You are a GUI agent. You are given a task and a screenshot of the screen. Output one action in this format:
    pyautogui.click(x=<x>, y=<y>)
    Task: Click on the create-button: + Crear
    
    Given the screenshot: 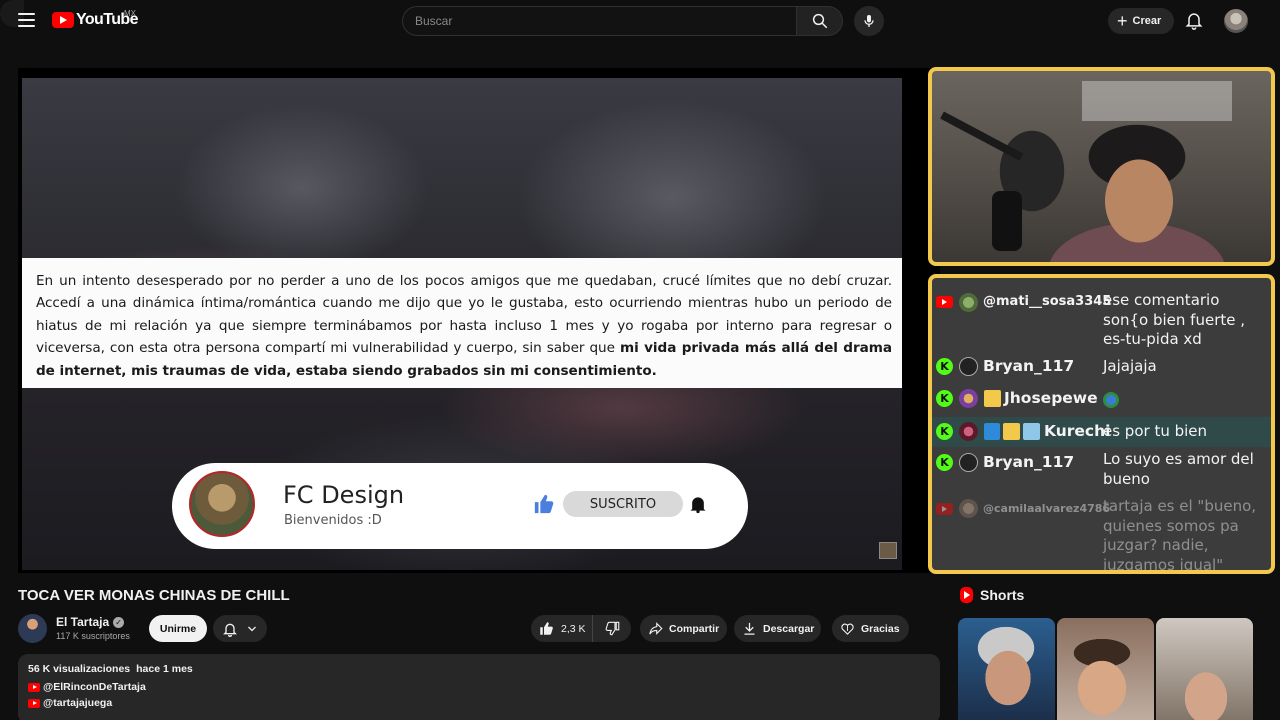 What is the action you would take?
    pyautogui.click(x=1141, y=21)
    